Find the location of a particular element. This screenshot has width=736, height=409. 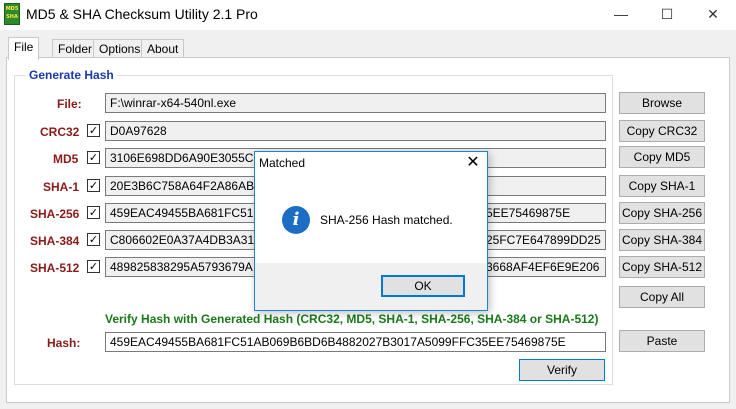

maximize-button: ☐ is located at coordinates (667, 15).